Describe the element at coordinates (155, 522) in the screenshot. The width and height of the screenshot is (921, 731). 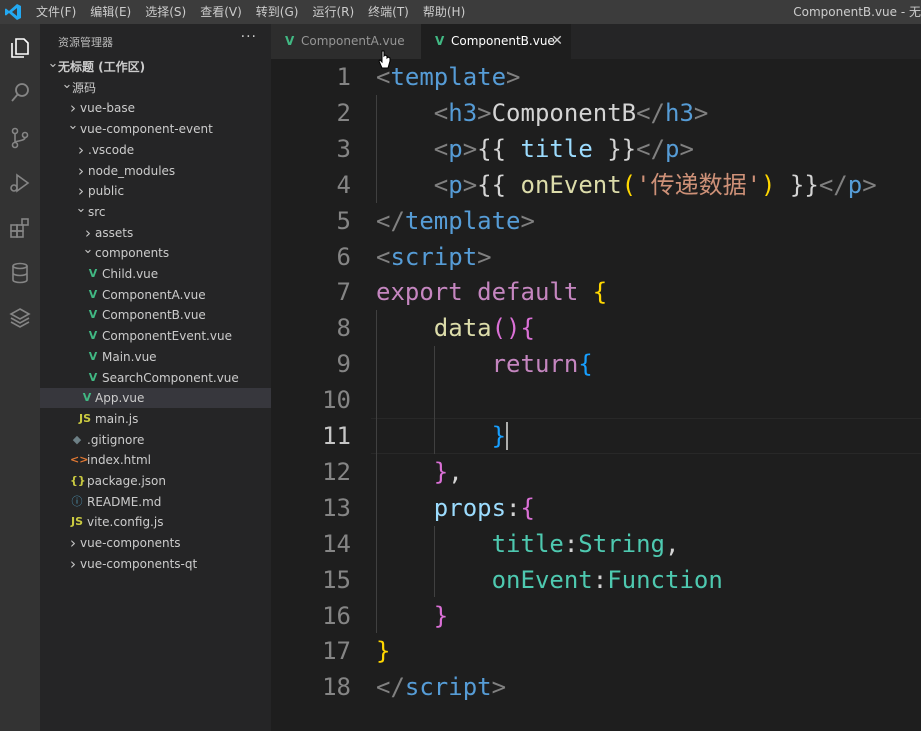
I see `tree-item: JS vite.config.js` at that location.